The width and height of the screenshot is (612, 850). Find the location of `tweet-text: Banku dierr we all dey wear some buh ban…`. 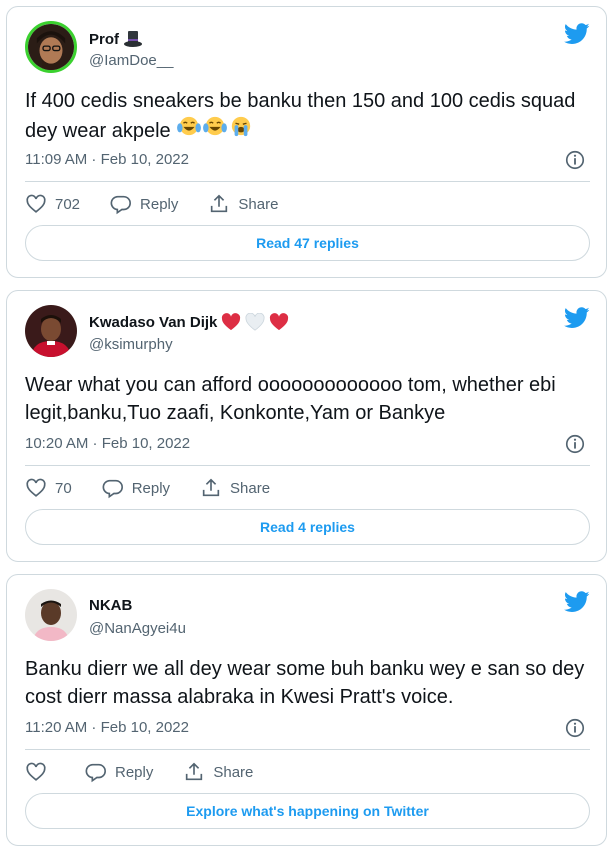

tweet-text: Banku dierr we all dey wear some buh ban… is located at coordinates (305, 683).